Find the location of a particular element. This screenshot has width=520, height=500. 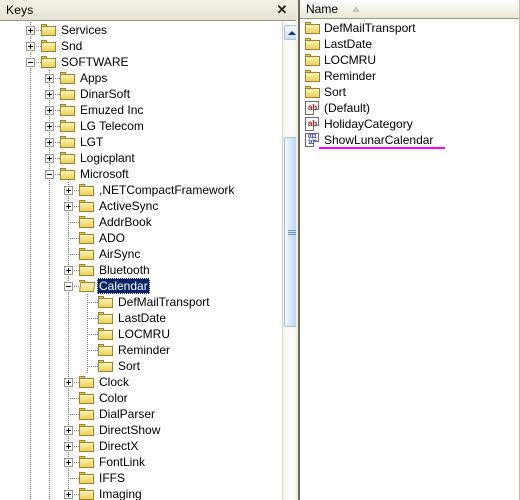

tree-item: SOFTWARE is located at coordinates (140, 62).